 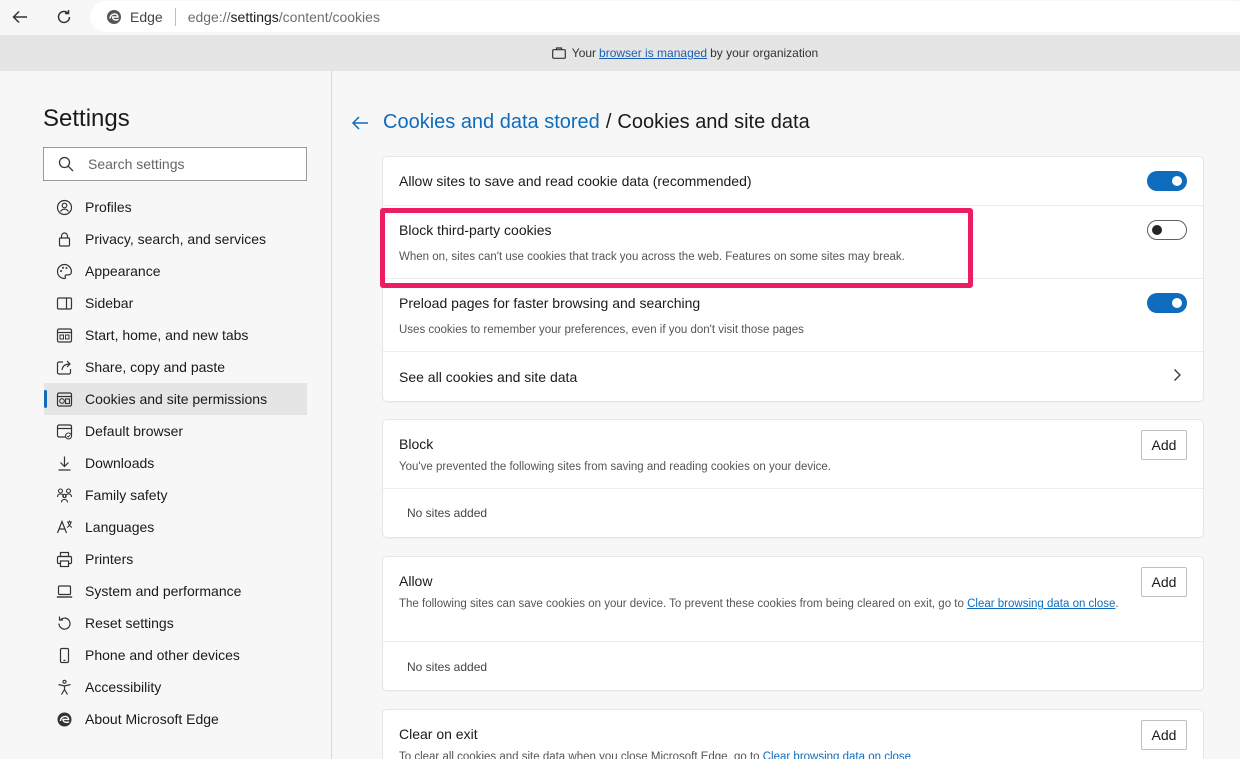 What do you see at coordinates (175, 164) in the screenshot?
I see `search-input: Search settings` at bounding box center [175, 164].